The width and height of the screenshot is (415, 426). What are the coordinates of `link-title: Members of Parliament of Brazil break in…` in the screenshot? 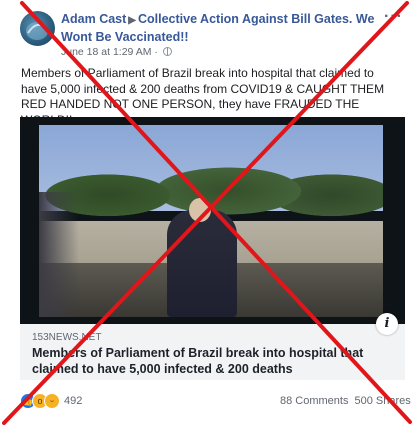 It's located at (214, 361).